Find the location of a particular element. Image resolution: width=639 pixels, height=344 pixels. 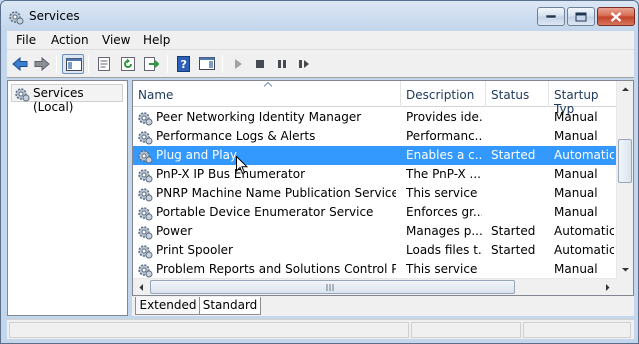

refresh-button is located at coordinates (128, 64).